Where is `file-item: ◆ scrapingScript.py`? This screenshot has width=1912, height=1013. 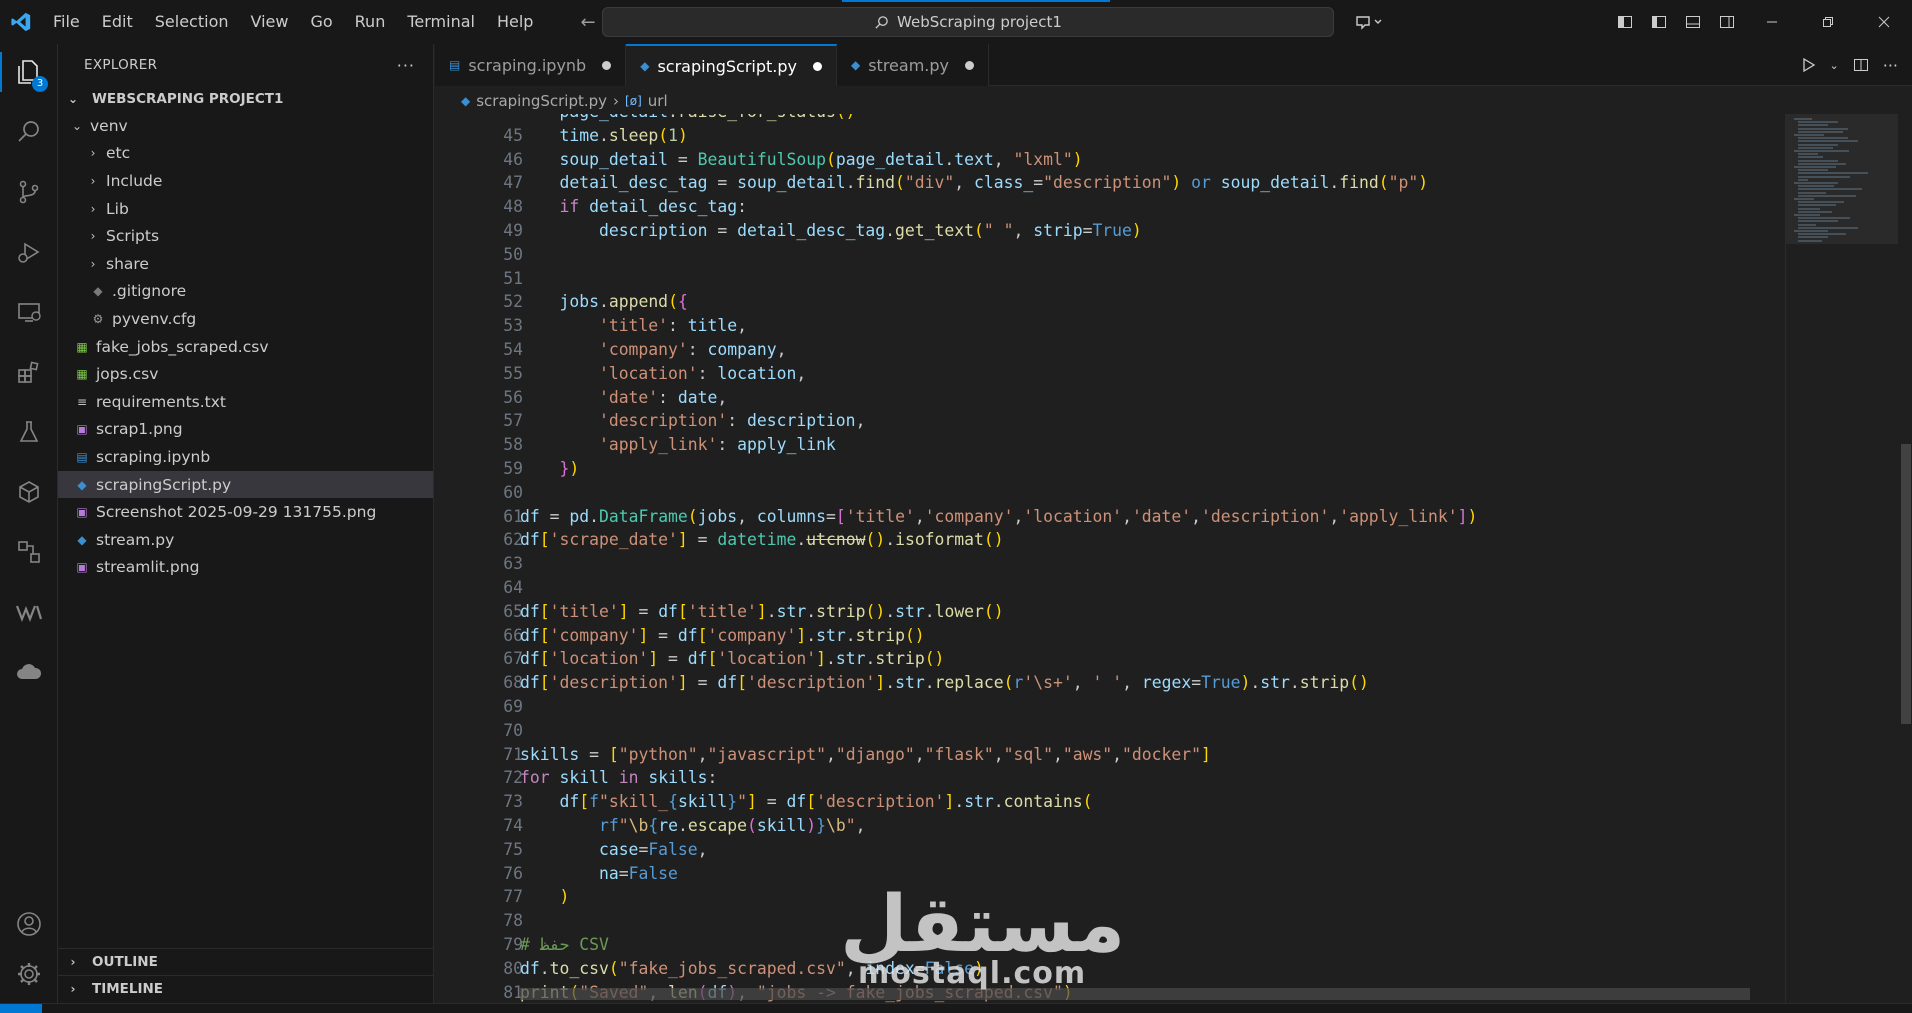
file-item: ◆ scrapingScript.py is located at coordinates (245, 484).